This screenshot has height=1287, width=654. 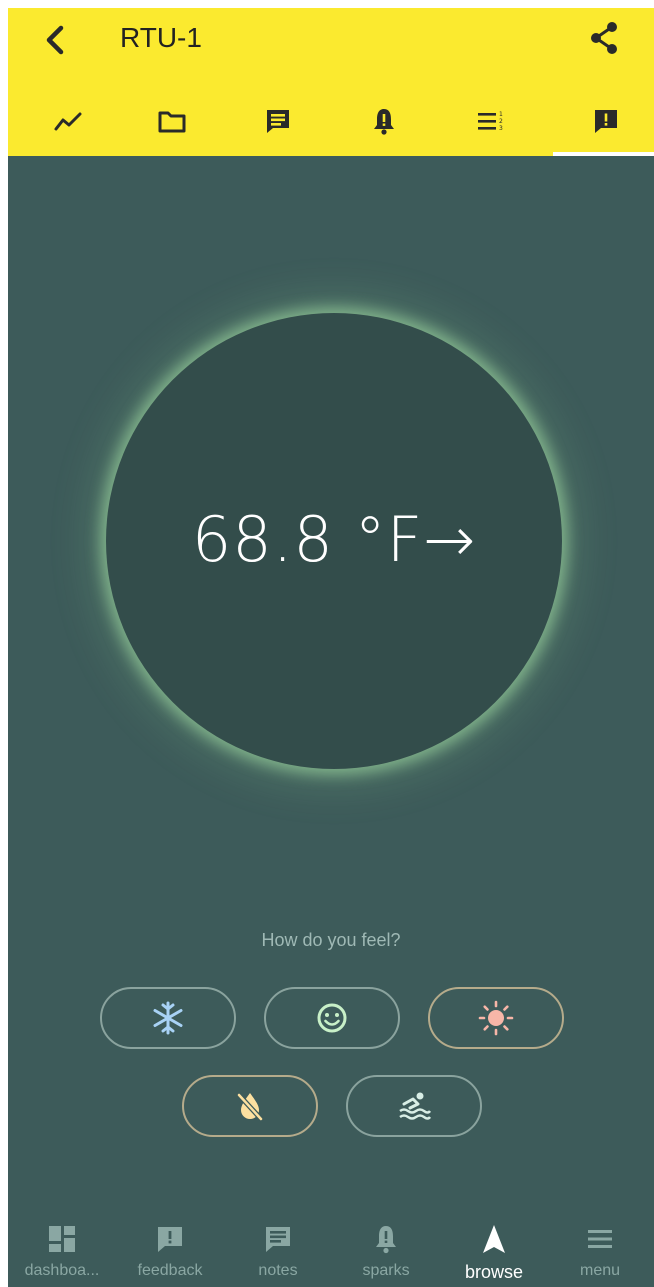 I want to click on temperature-reading: 68.8 °F→, so click(x=334, y=539).